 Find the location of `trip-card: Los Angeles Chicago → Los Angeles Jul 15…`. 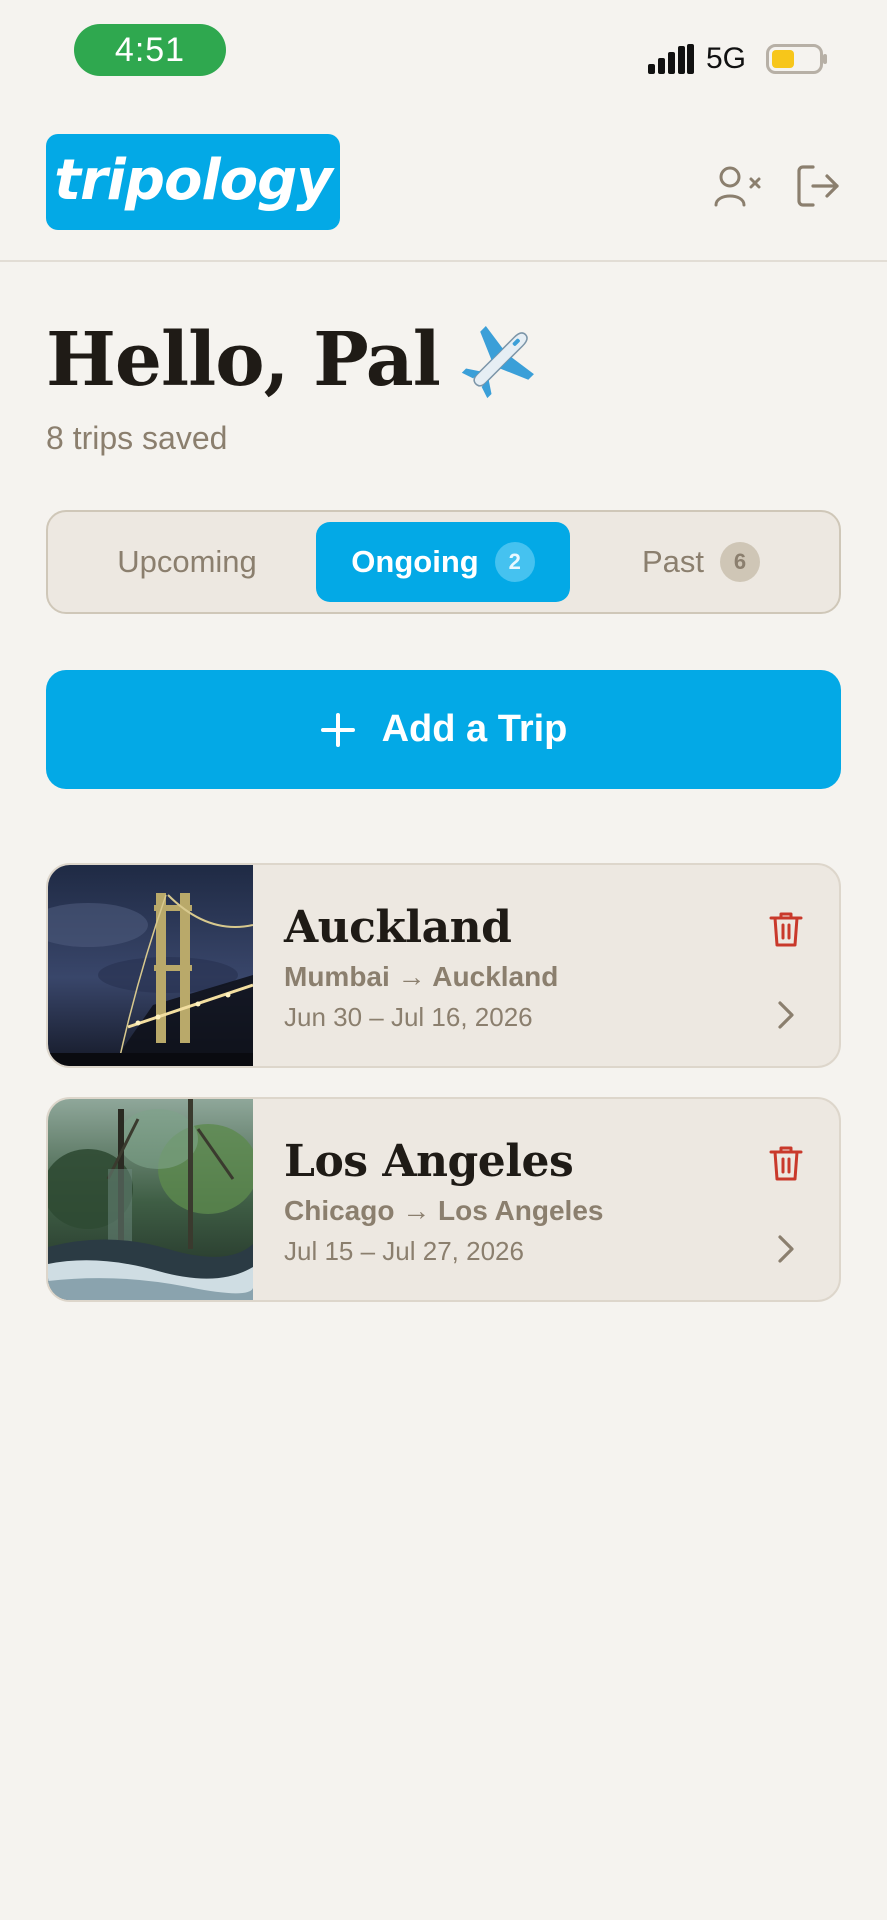

trip-card: Los Angeles Chicago → Los Angeles Jul 15… is located at coordinates (443, 1199).